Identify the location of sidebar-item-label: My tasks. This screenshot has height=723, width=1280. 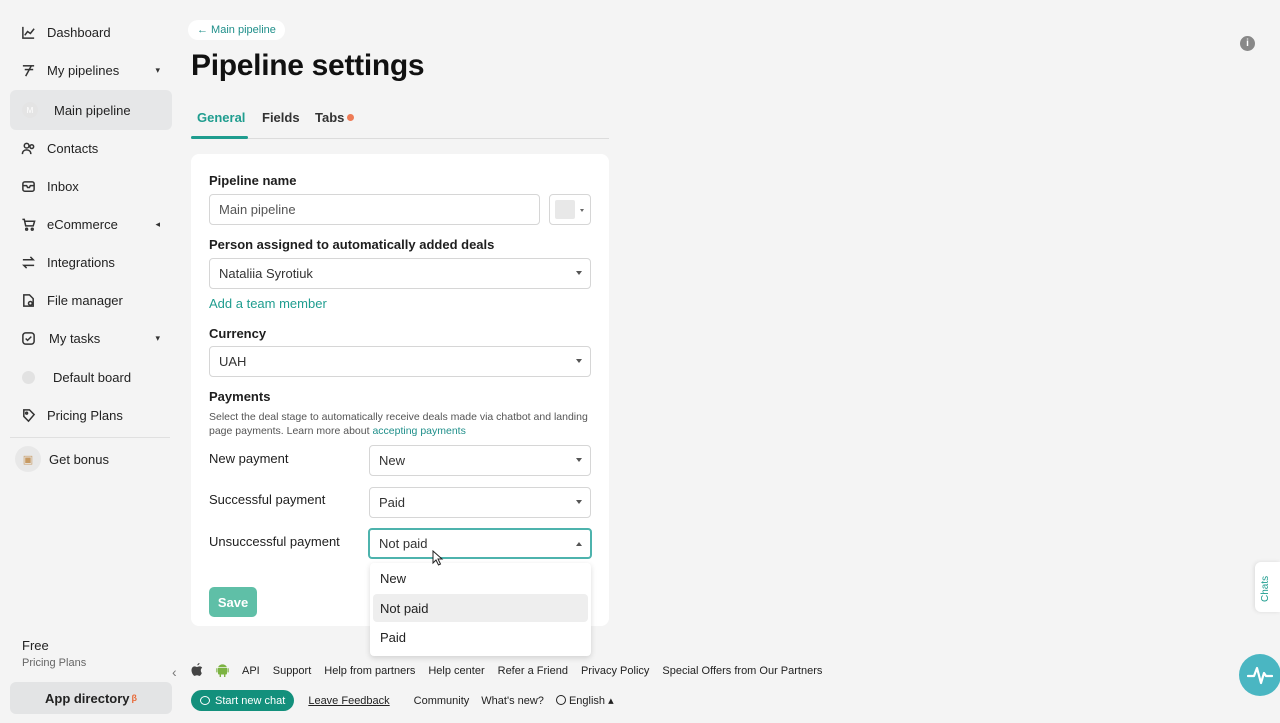
(75, 338).